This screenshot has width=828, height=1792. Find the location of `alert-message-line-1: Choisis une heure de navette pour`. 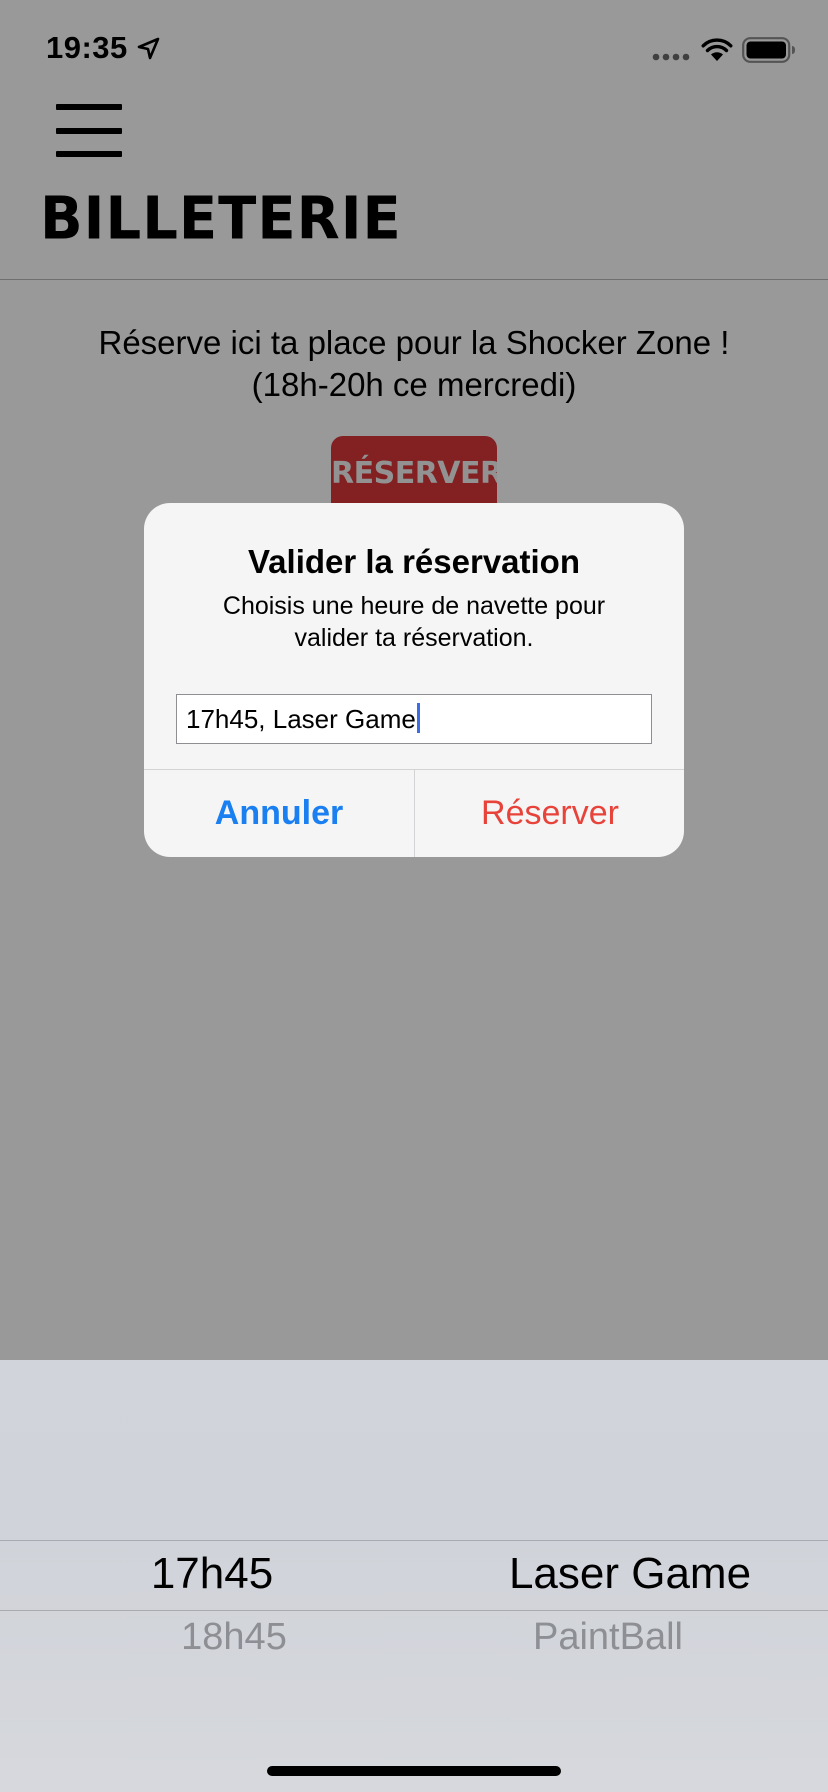

alert-message-line-1: Choisis une heure de navette pour is located at coordinates (414, 606).